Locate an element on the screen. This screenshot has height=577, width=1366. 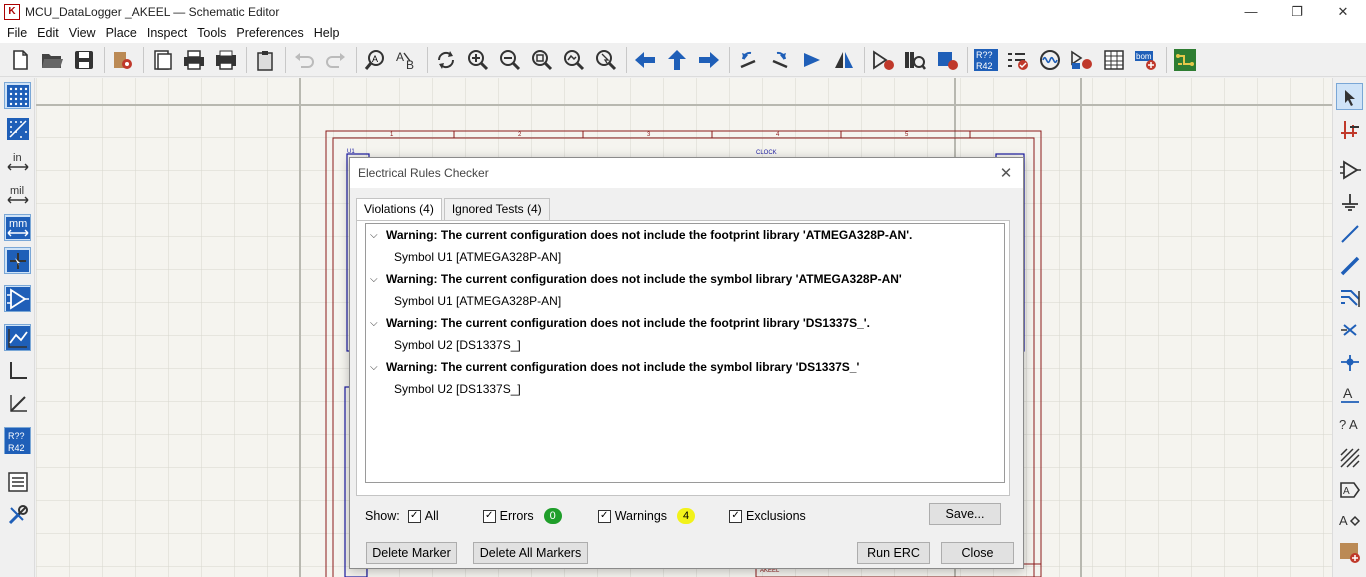
run-erc-button: Run ERC is located at coordinates (893, 553).